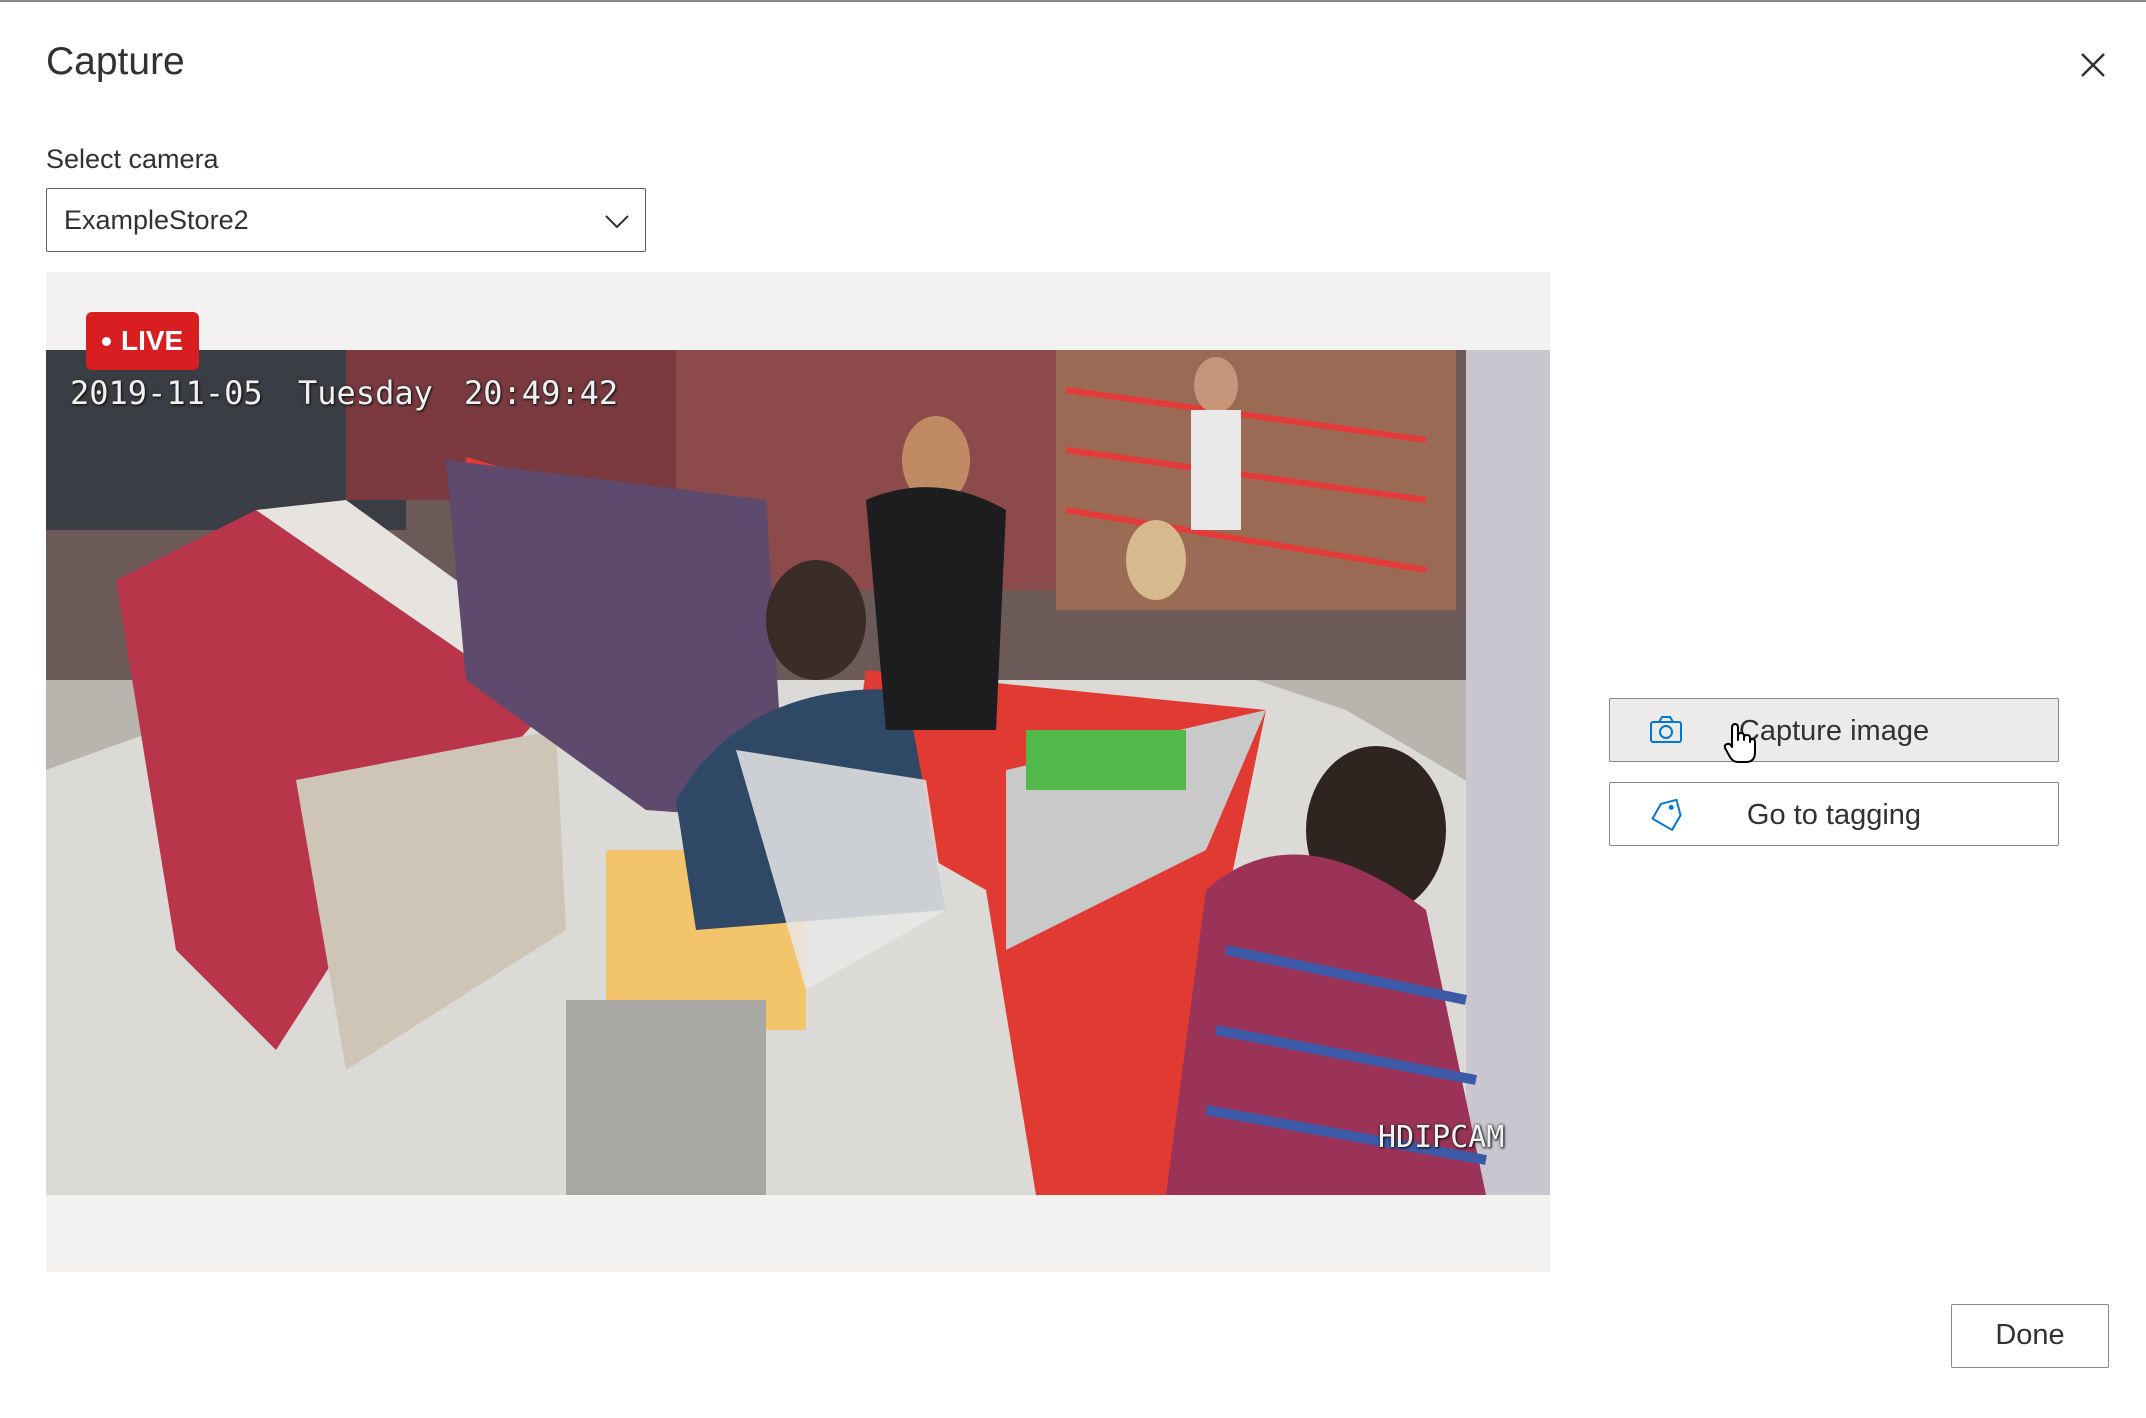 This screenshot has width=2146, height=1418. I want to click on hand-pointer-icon, so click(1739, 743).